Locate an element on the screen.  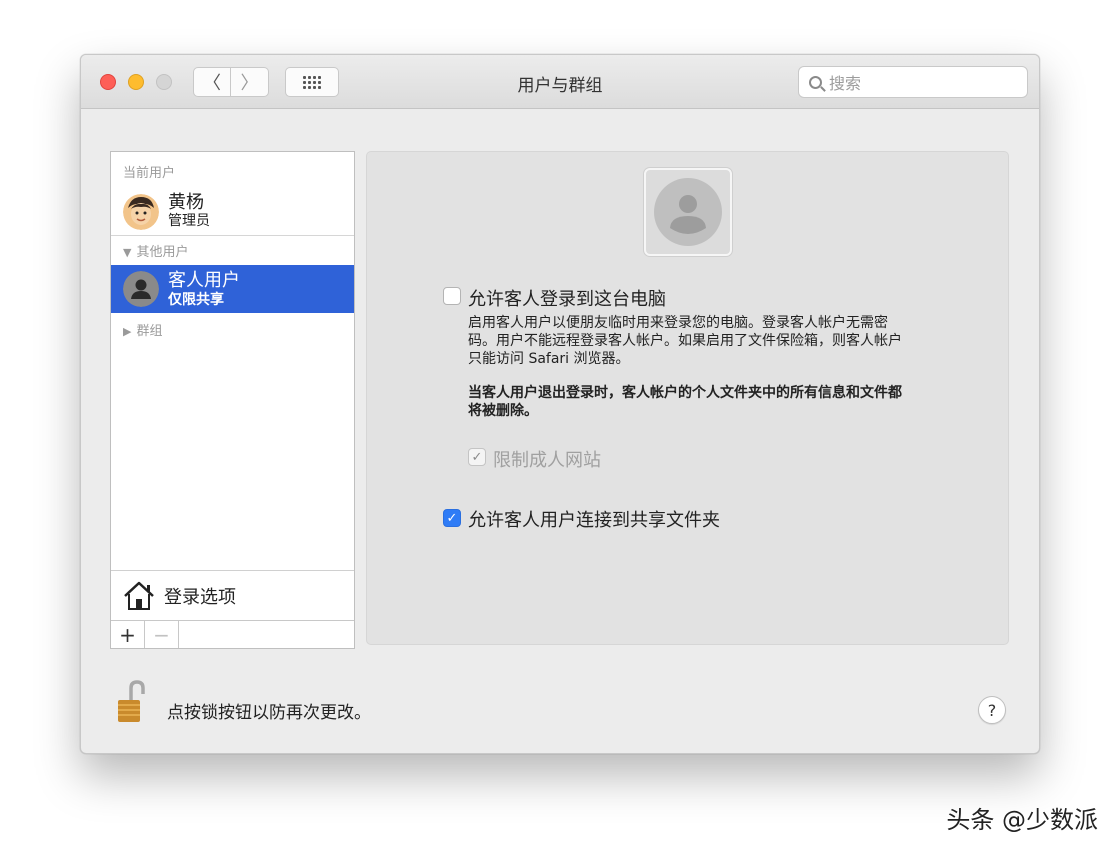
guest-user-role: 仅限共享 is located at coordinates (196, 300).